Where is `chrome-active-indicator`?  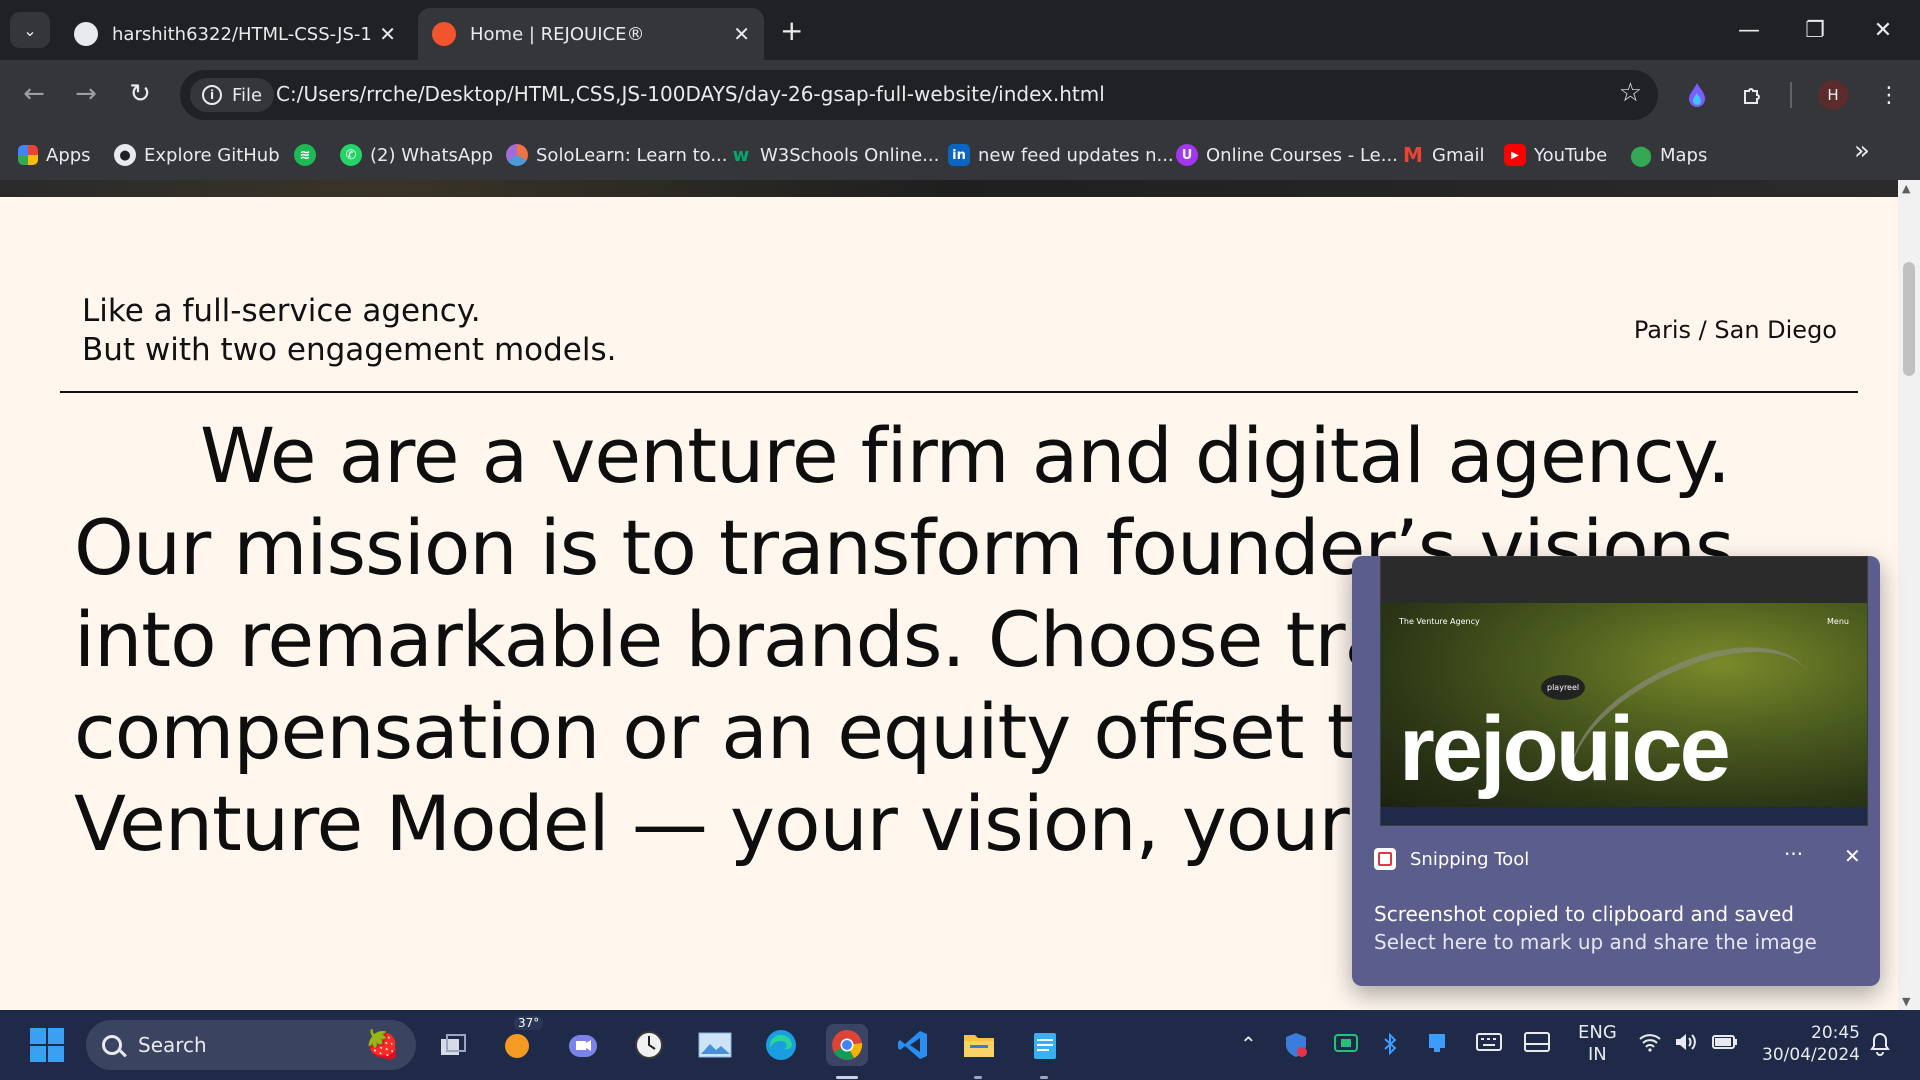
chrome-active-indicator is located at coordinates (847, 1077).